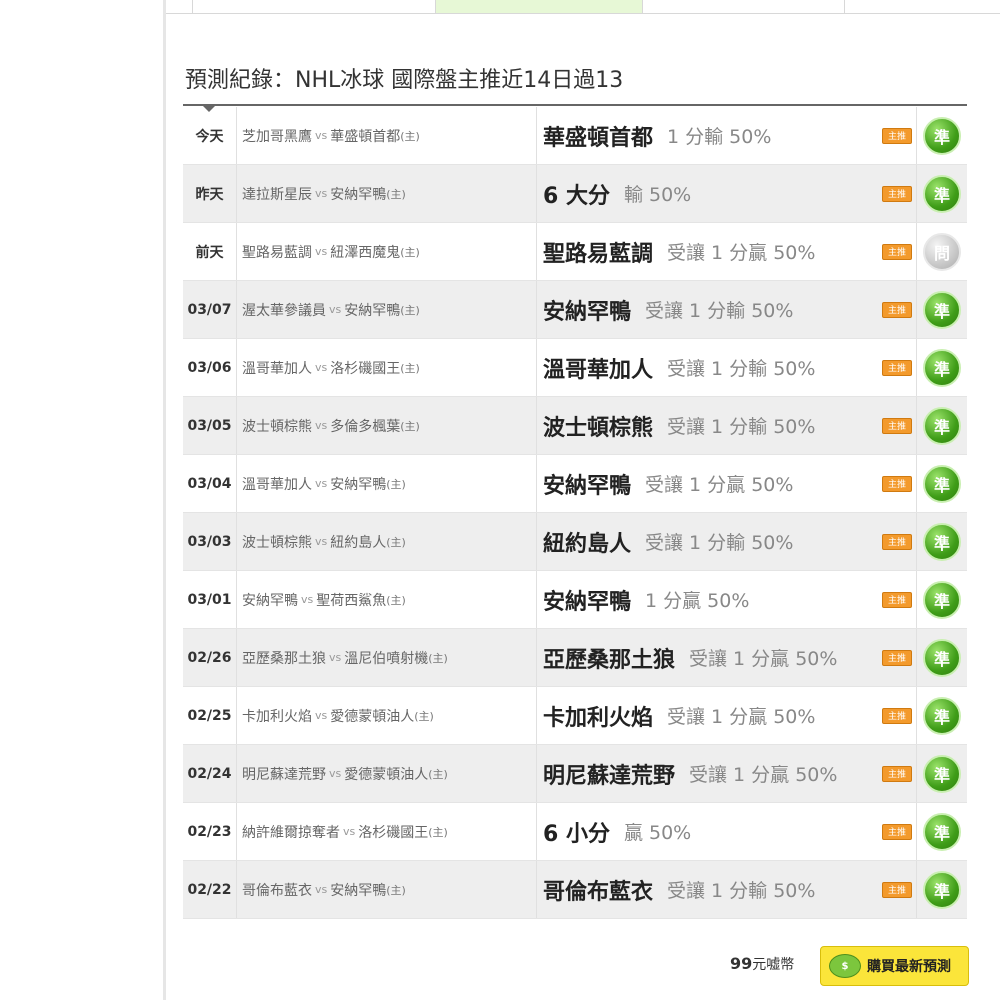 This screenshot has width=1000, height=1000. Describe the element at coordinates (598, 718) in the screenshot. I see `pick-team: 卡加利火焰` at that location.